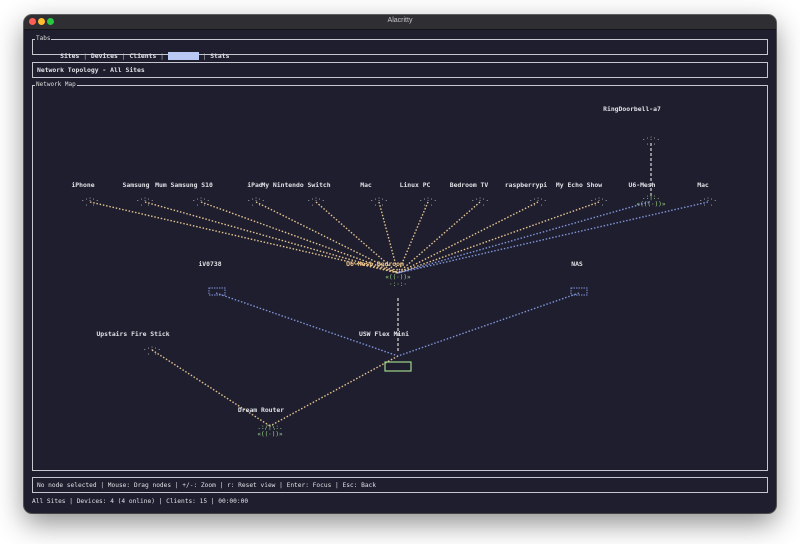 Image resolution: width=800 pixels, height=544 pixels. What do you see at coordinates (524, 247) in the screenshot?
I see `uplinks` at bounding box center [524, 247].